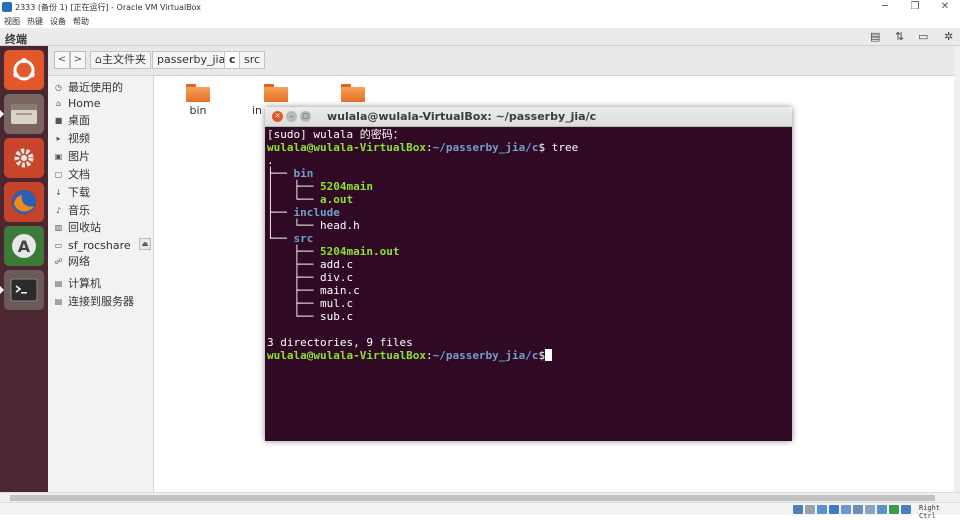 The image size is (960, 520). What do you see at coordinates (339, 225) in the screenshot?
I see `tree-entry-name: head.h` at bounding box center [339, 225].